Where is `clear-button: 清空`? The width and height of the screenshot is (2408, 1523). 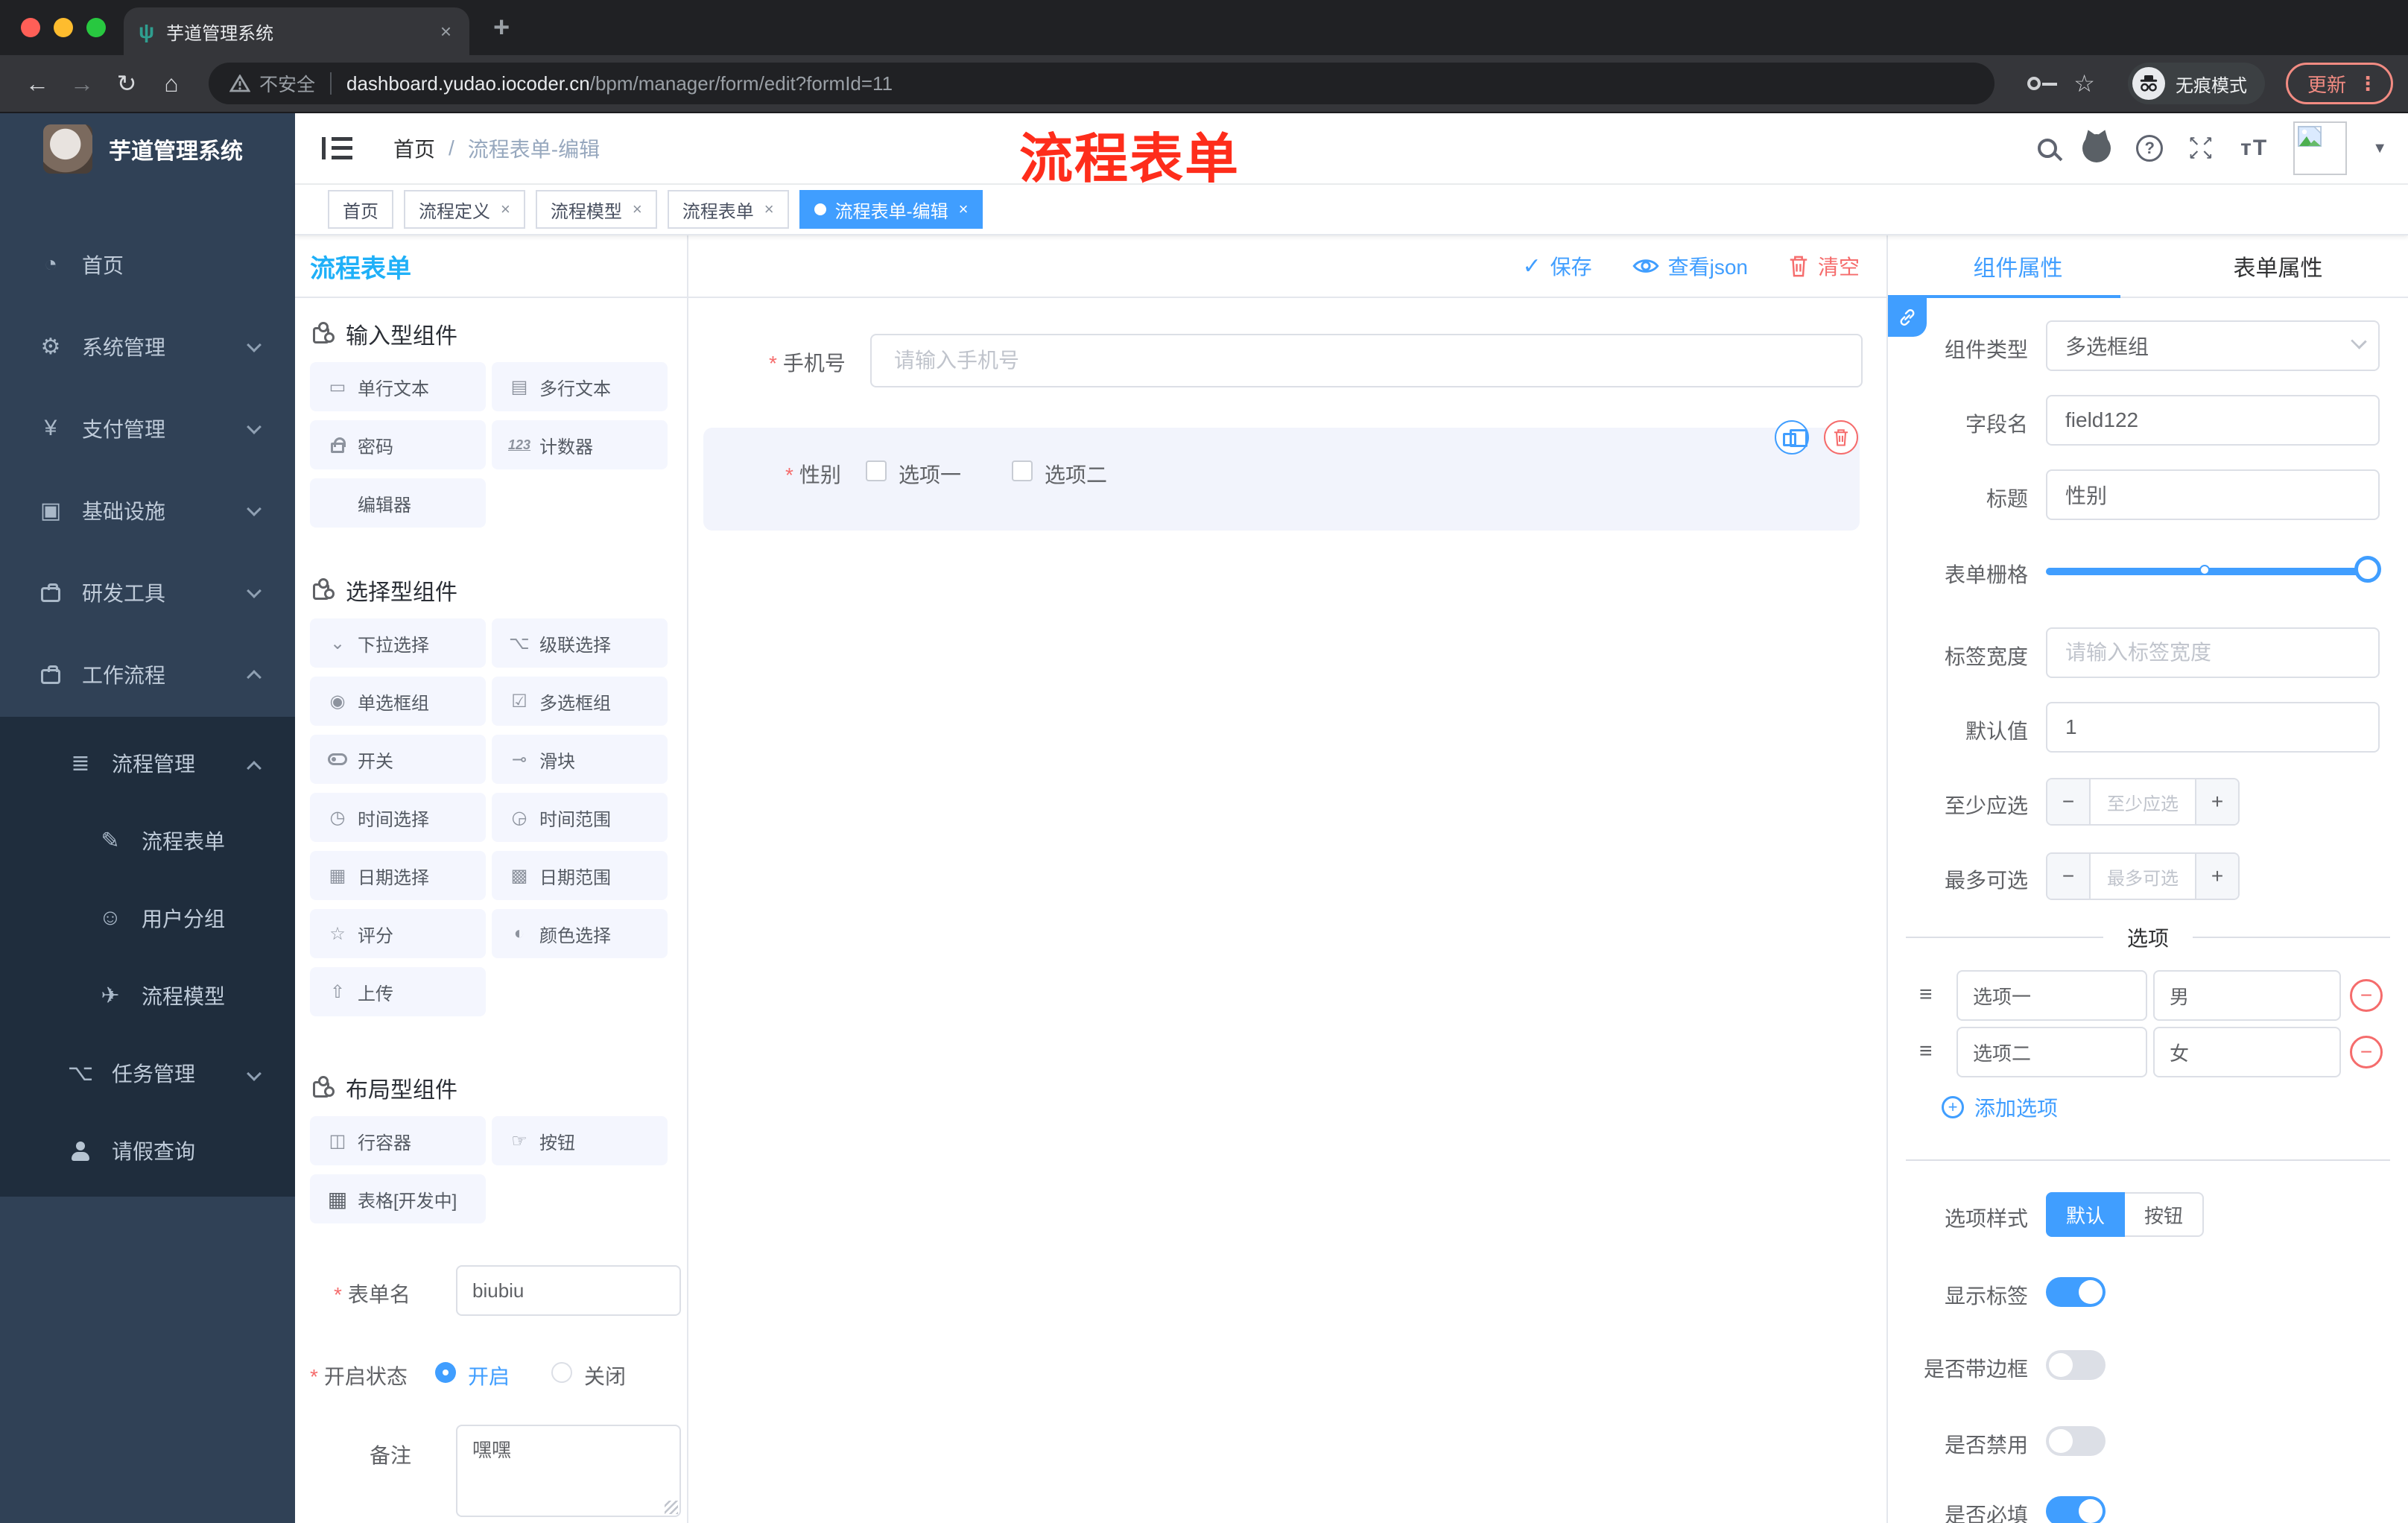
clear-button: 清空 is located at coordinates (1824, 266).